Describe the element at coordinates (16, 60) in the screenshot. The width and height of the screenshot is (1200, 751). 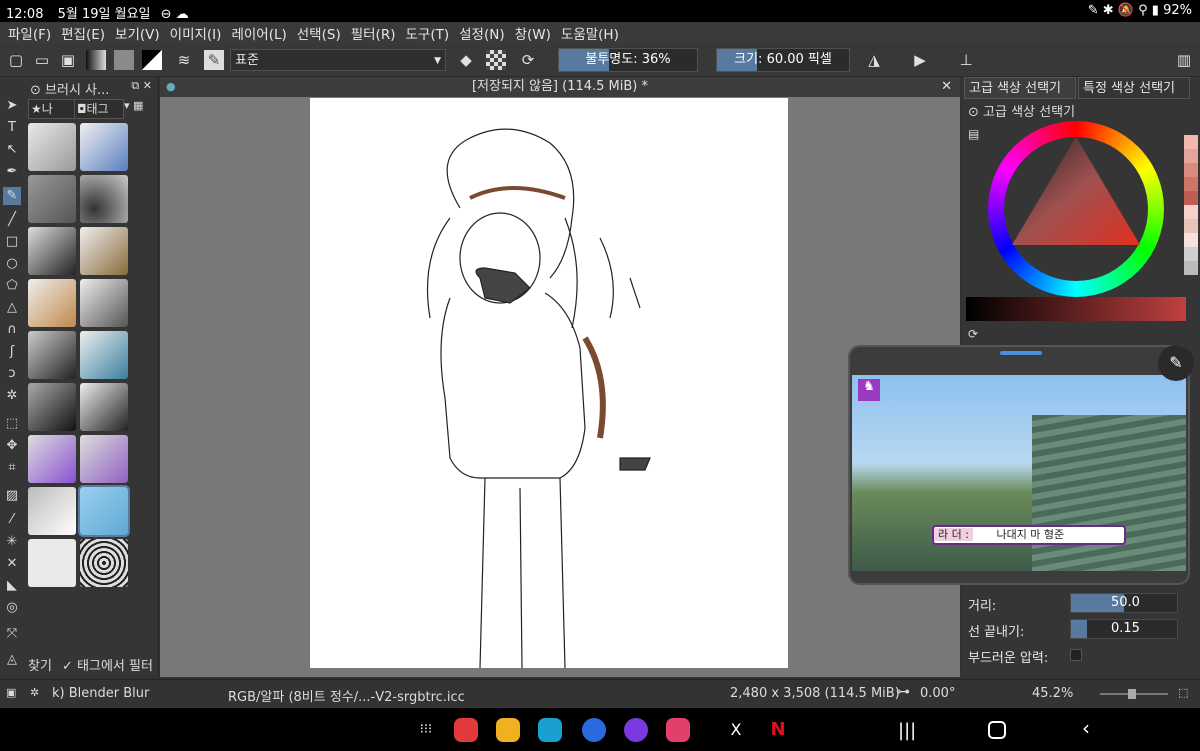
I see `new-document-icon: ▢` at that location.